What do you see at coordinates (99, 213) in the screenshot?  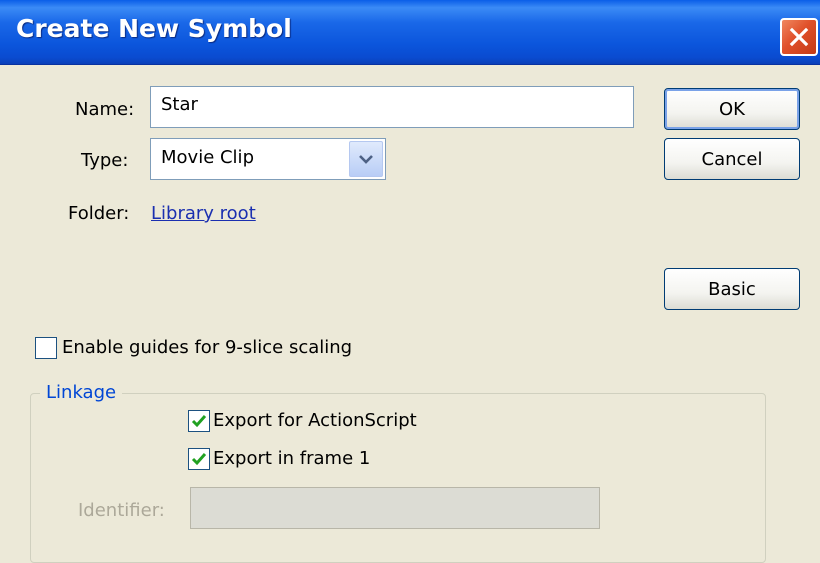 I see `folder-label: Folder:` at bounding box center [99, 213].